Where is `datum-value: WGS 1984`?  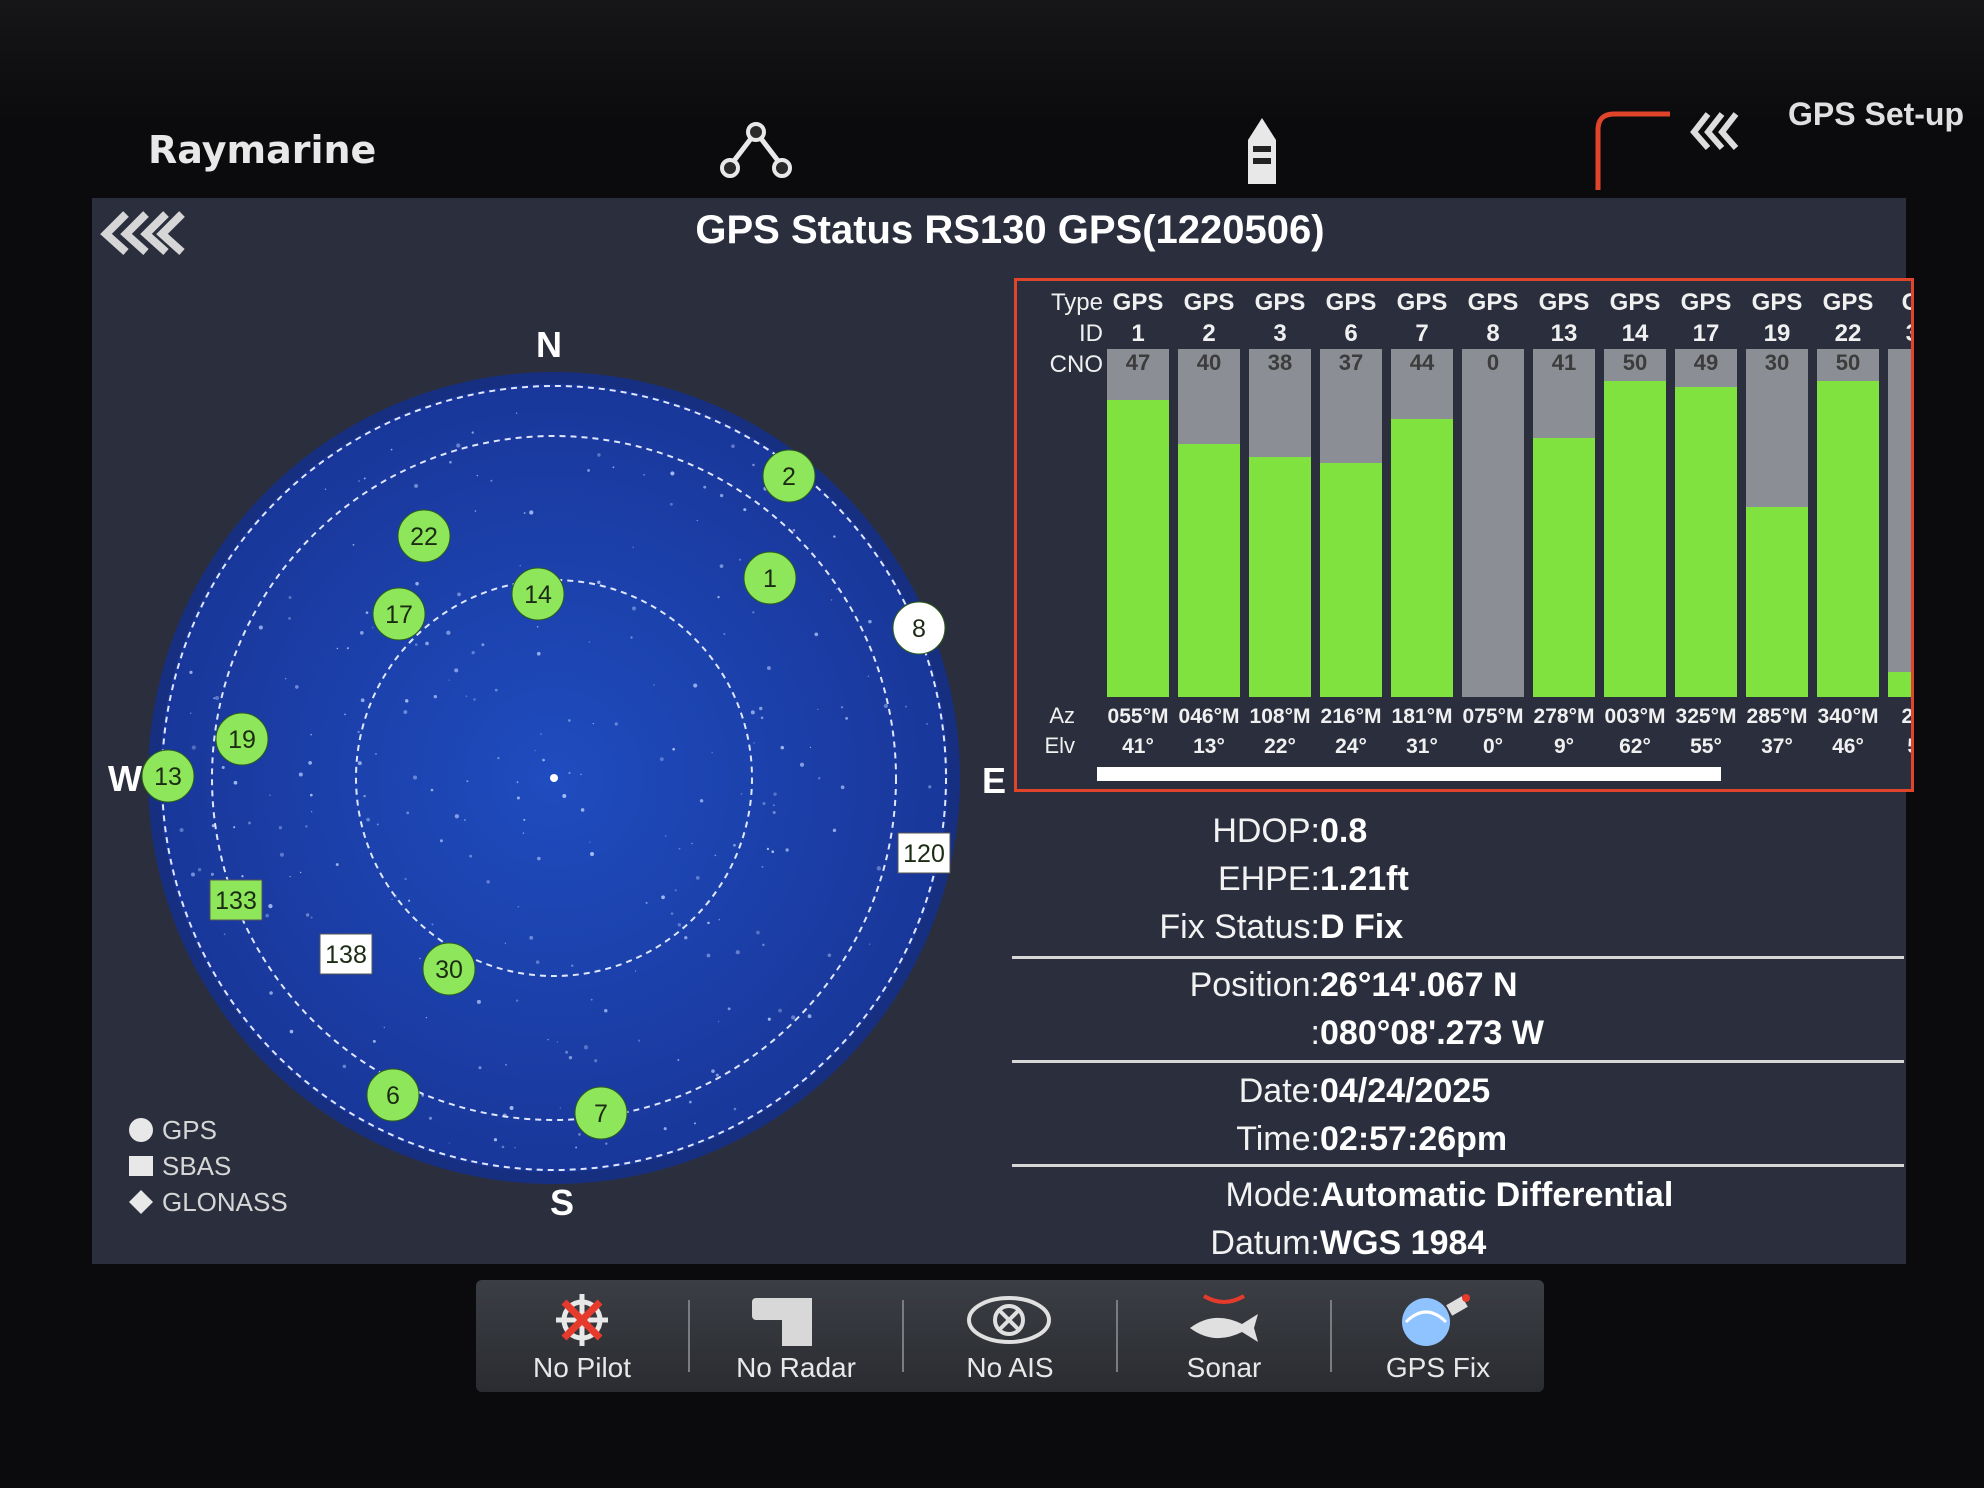
datum-value: WGS 1984 is located at coordinates (1403, 1243).